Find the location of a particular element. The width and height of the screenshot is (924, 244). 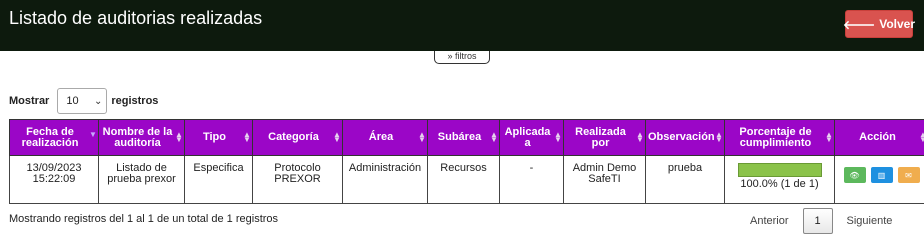

envelope-icon: ✉ is located at coordinates (908, 175).